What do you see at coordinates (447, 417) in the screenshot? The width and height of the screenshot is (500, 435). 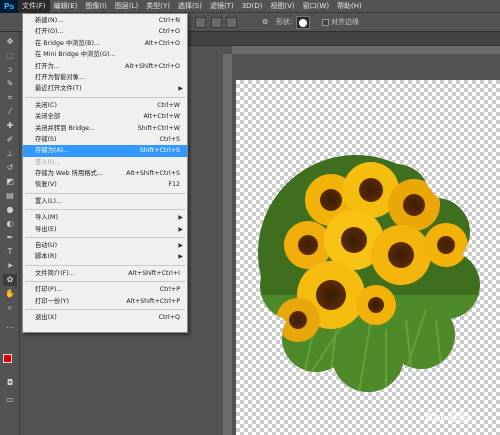 I see `watermark: Bai 经验` at bounding box center [447, 417].